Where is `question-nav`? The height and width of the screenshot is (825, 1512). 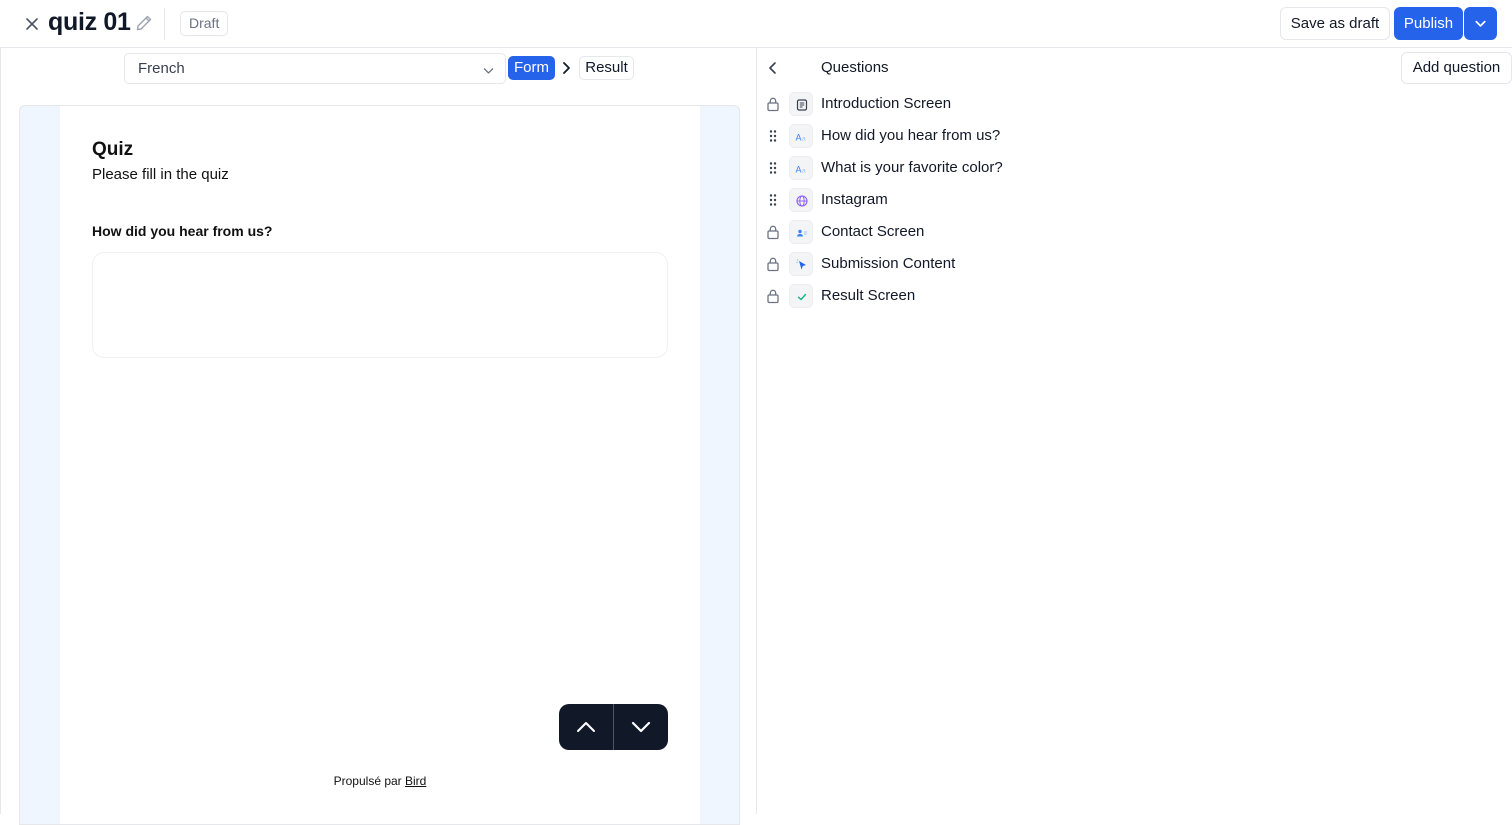 question-nav is located at coordinates (613, 727).